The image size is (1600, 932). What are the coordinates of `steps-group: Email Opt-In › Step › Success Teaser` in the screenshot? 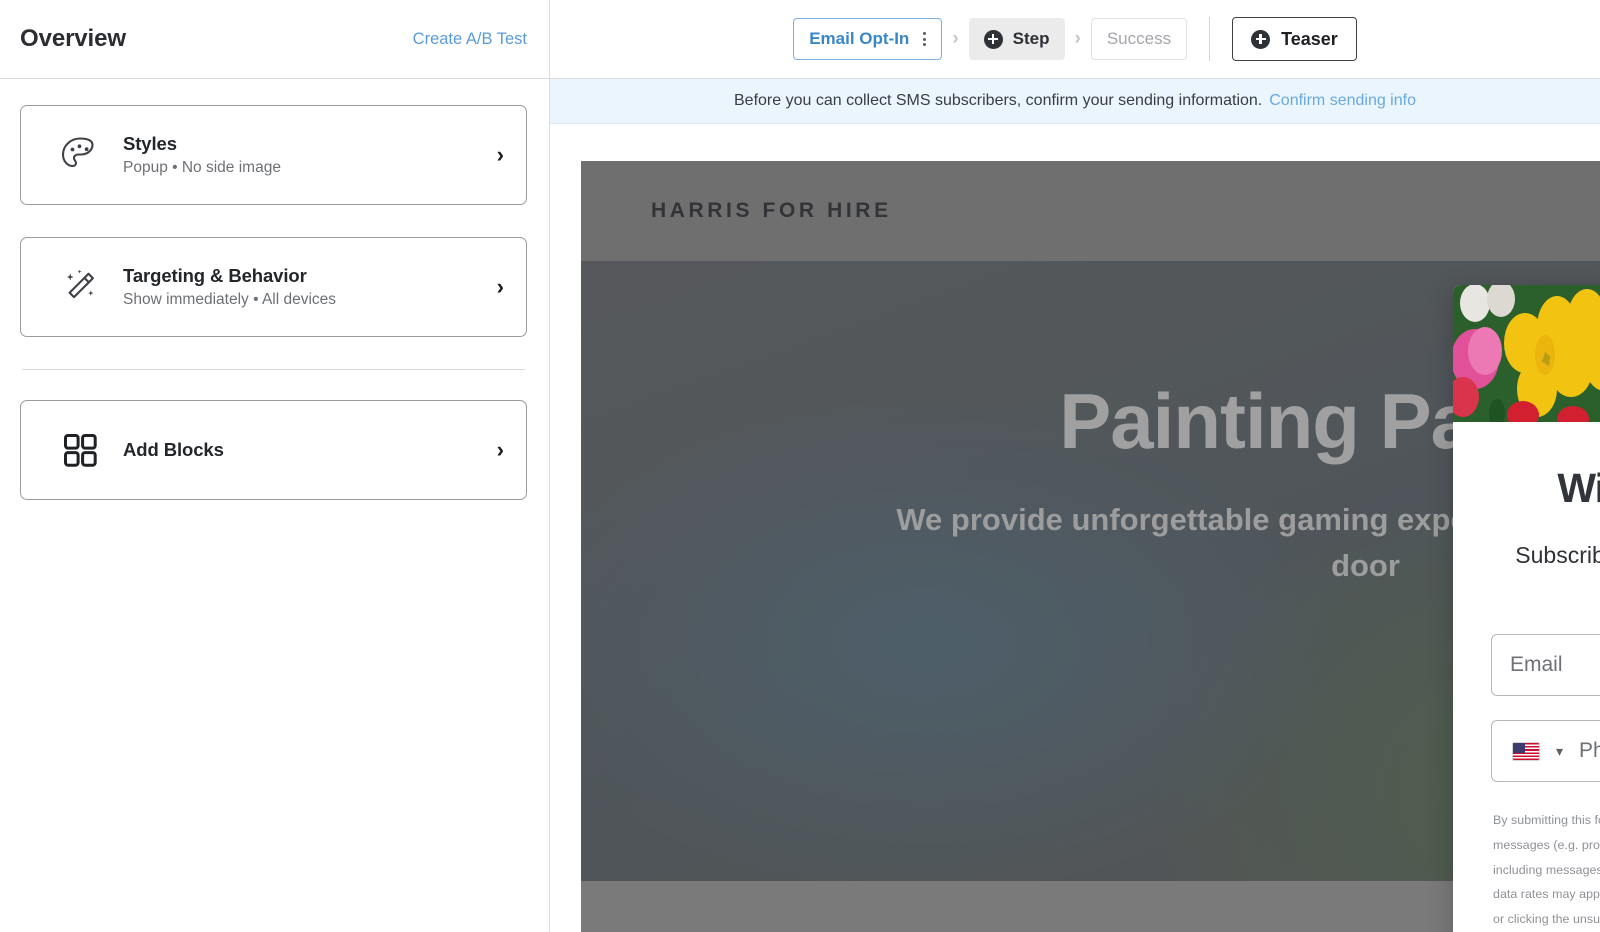 It's located at (1075, 39).